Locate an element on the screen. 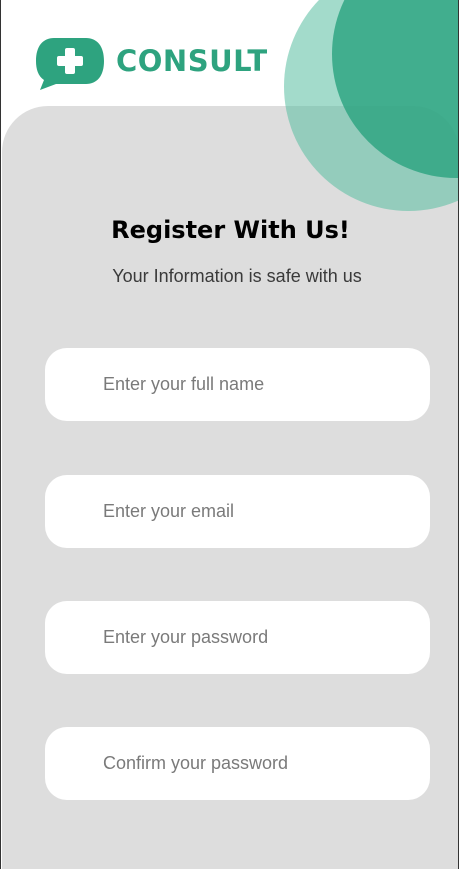 The height and width of the screenshot is (869, 459). app-logo: CONSULT is located at coordinates (151, 62).